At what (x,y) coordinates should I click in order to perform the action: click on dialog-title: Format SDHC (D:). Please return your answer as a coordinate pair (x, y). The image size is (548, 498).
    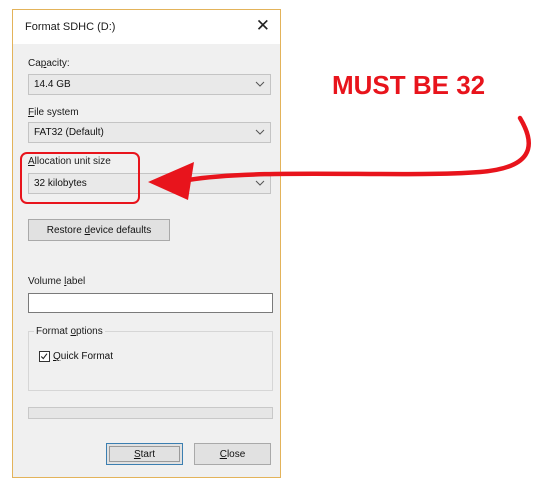
    Looking at the image, I should click on (70, 27).